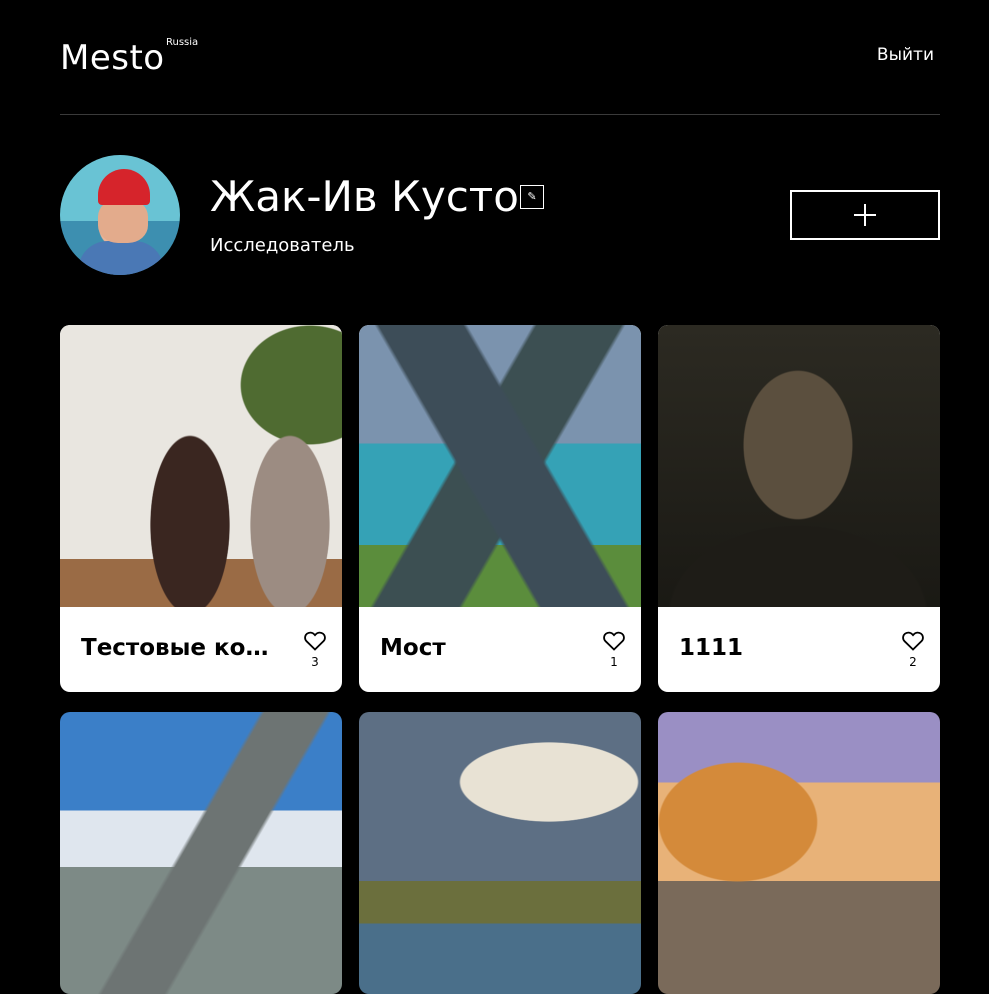 This screenshot has width=989, height=994. Describe the element at coordinates (500, 57) in the screenshot. I see `header: Mesto Russia Выйти` at that location.